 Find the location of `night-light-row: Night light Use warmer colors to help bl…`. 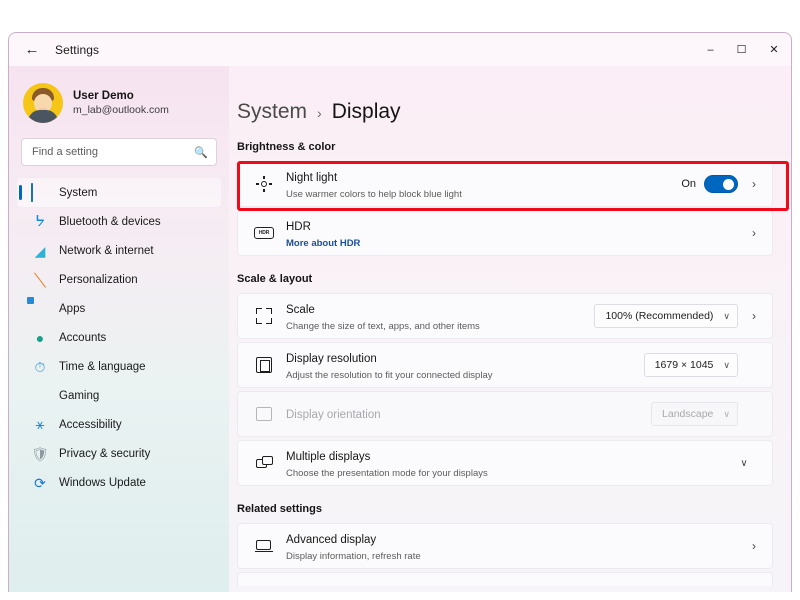

night-light-row: Night light Use warmer colors to help bl… is located at coordinates (505, 184).